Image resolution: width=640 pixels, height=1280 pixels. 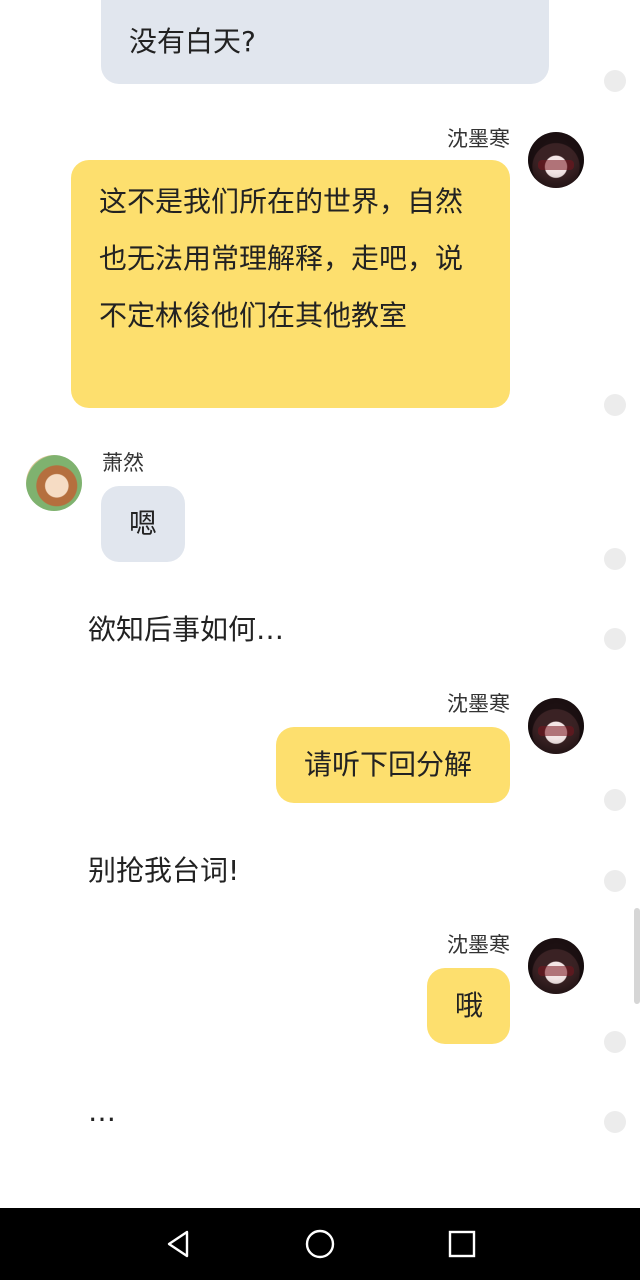 I want to click on message-bubble: 请听下回分解, so click(x=393, y=765).